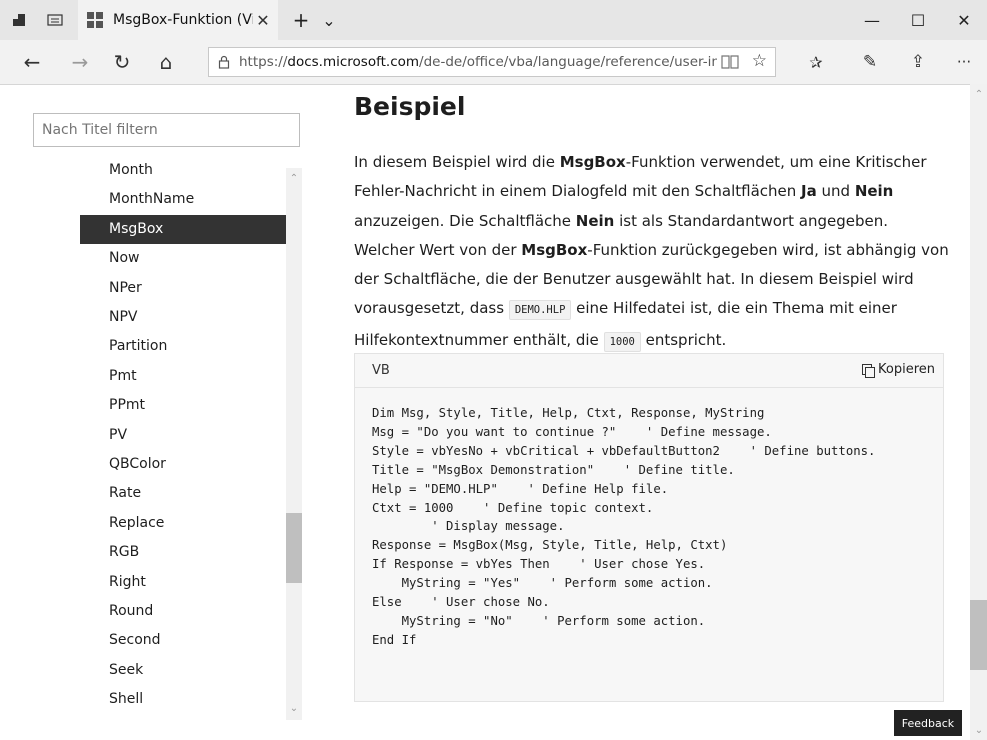 Image resolution: width=987 pixels, height=740 pixels. Describe the element at coordinates (183, 699) in the screenshot. I see `toc-item-shell: Shell` at that location.